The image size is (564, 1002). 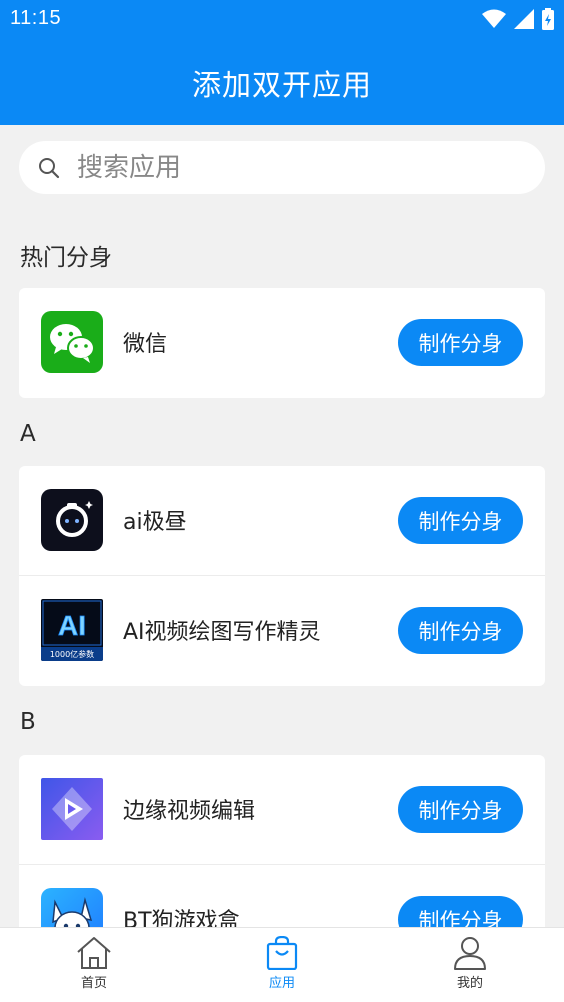 What do you see at coordinates (72, 342) in the screenshot?
I see `wechat-icon` at bounding box center [72, 342].